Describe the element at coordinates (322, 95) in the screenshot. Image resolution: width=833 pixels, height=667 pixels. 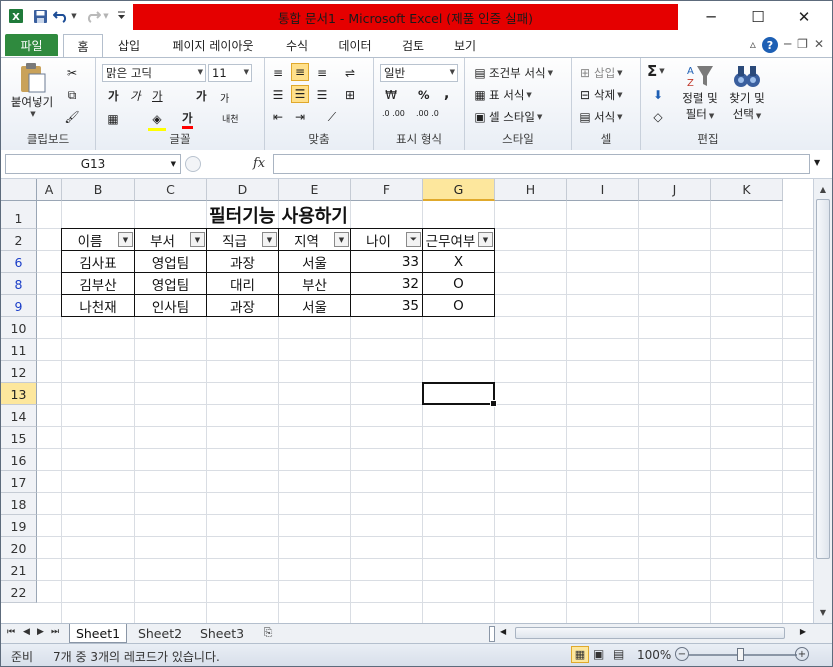
I see `align-right-icon: ☰` at that location.